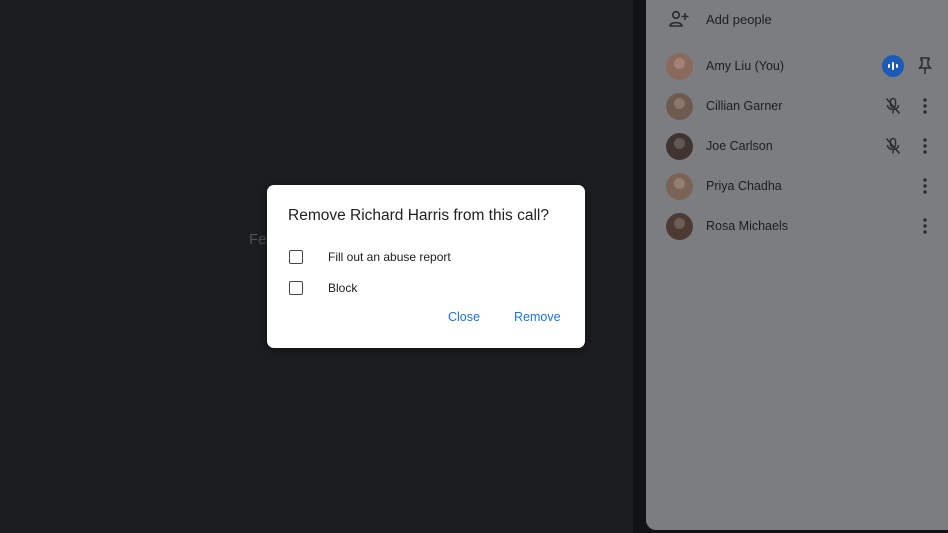 This screenshot has height=533, width=948. Describe the element at coordinates (739, 19) in the screenshot. I see `add-people-label: Add people` at that location.